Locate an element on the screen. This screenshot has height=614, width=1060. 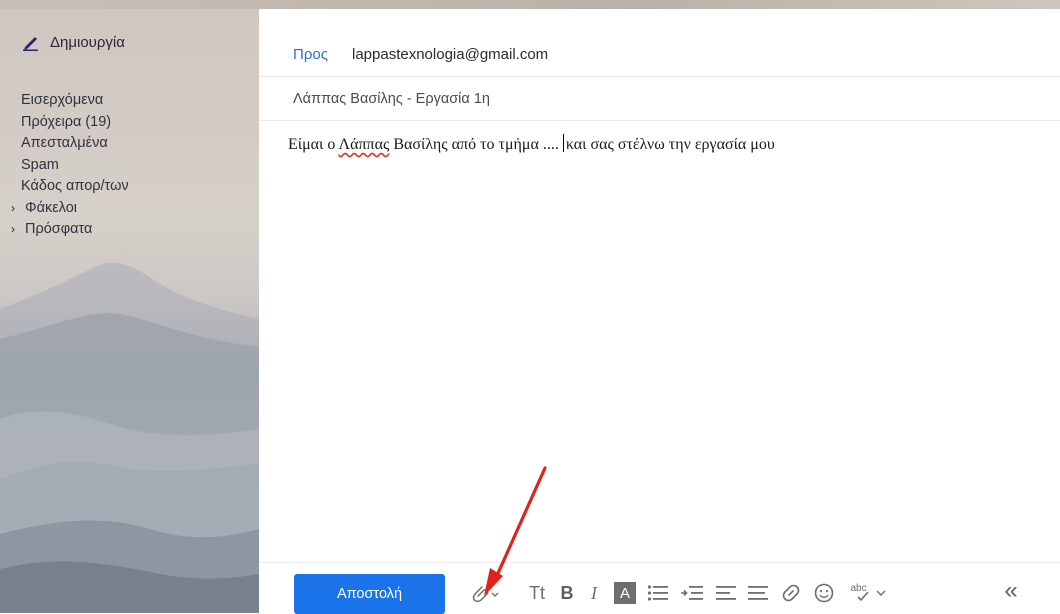
compose-toolbar: Αποστολή Tt B I A abc « is located at coordinates (659, 588).